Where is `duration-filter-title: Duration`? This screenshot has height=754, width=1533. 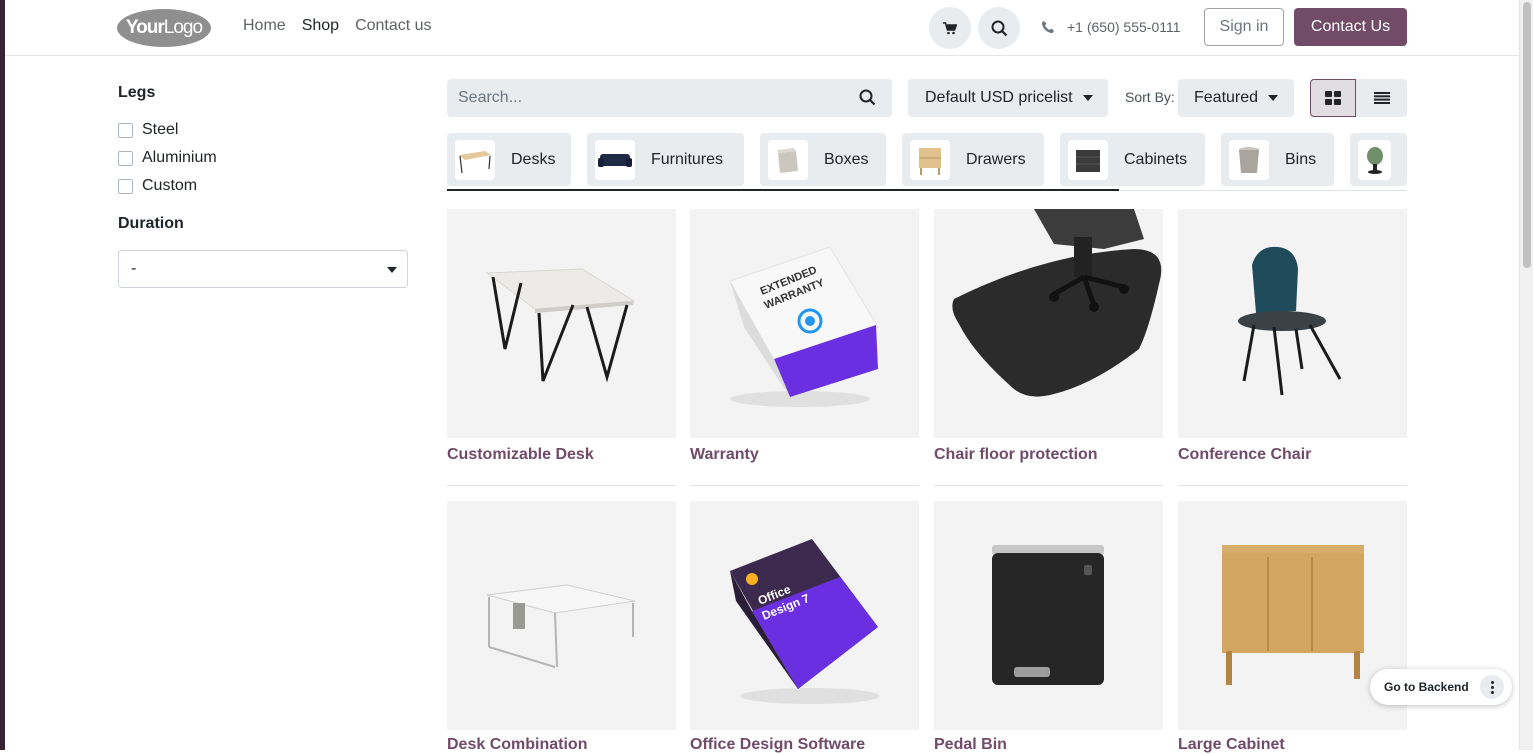
duration-filter-title: Duration is located at coordinates (151, 223).